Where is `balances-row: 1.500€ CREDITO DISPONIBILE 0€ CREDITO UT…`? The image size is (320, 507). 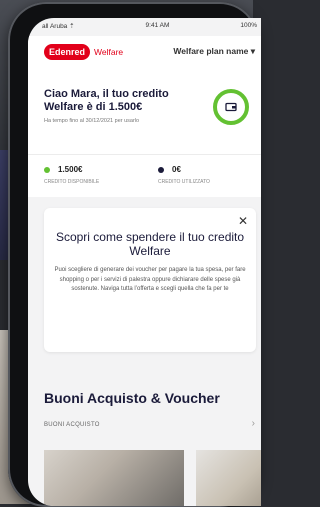
balances-row: 1.500€ CREDITO DISPONIBILE 0€ CREDITO UT… is located at coordinates (144, 175).